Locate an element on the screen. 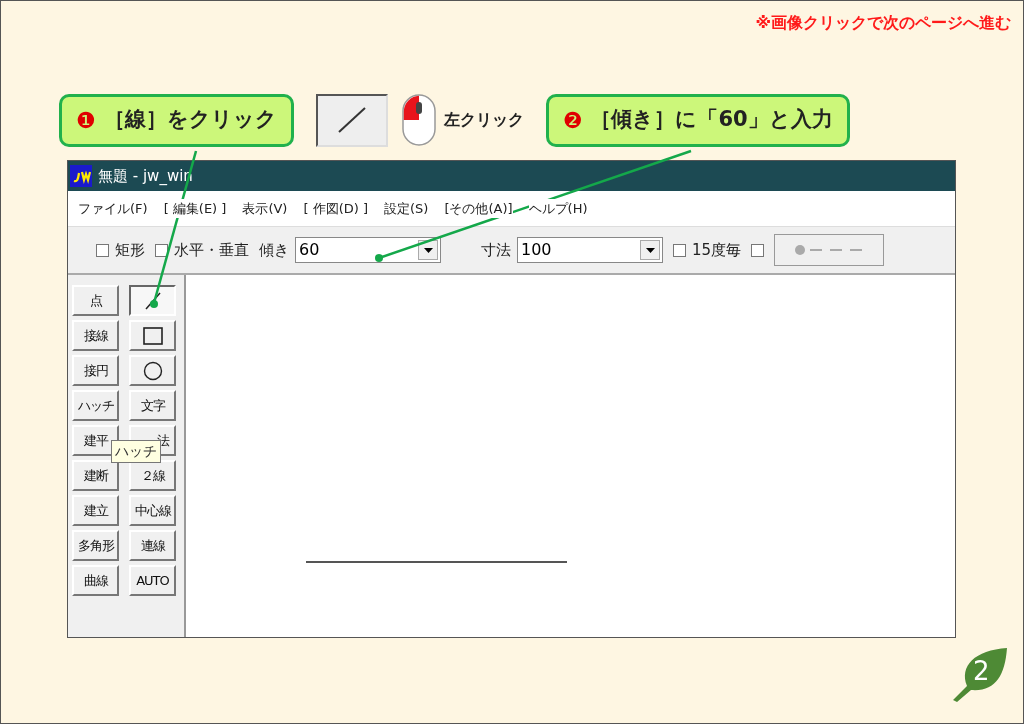 This screenshot has height=724, width=1024. checkbox-label: 15度毎 is located at coordinates (717, 250).